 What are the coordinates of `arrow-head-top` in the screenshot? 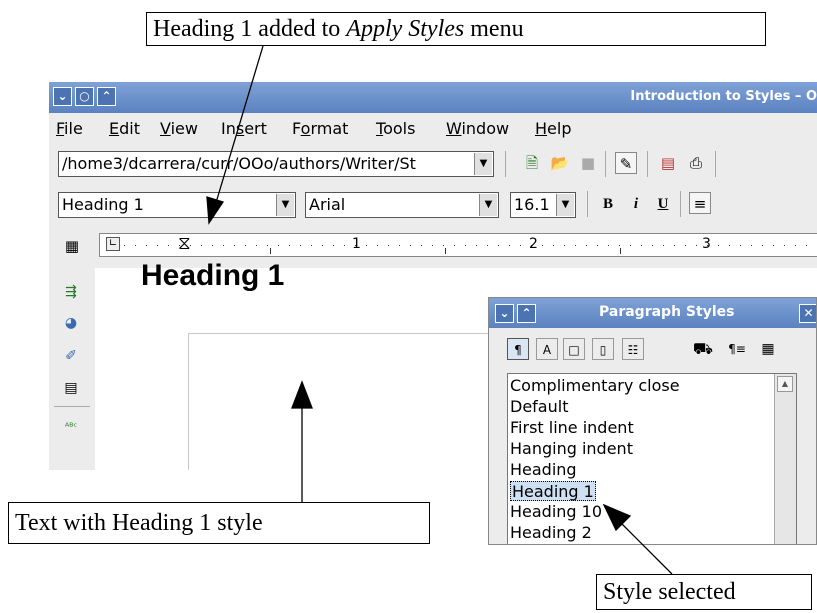 It's located at (215, 210).